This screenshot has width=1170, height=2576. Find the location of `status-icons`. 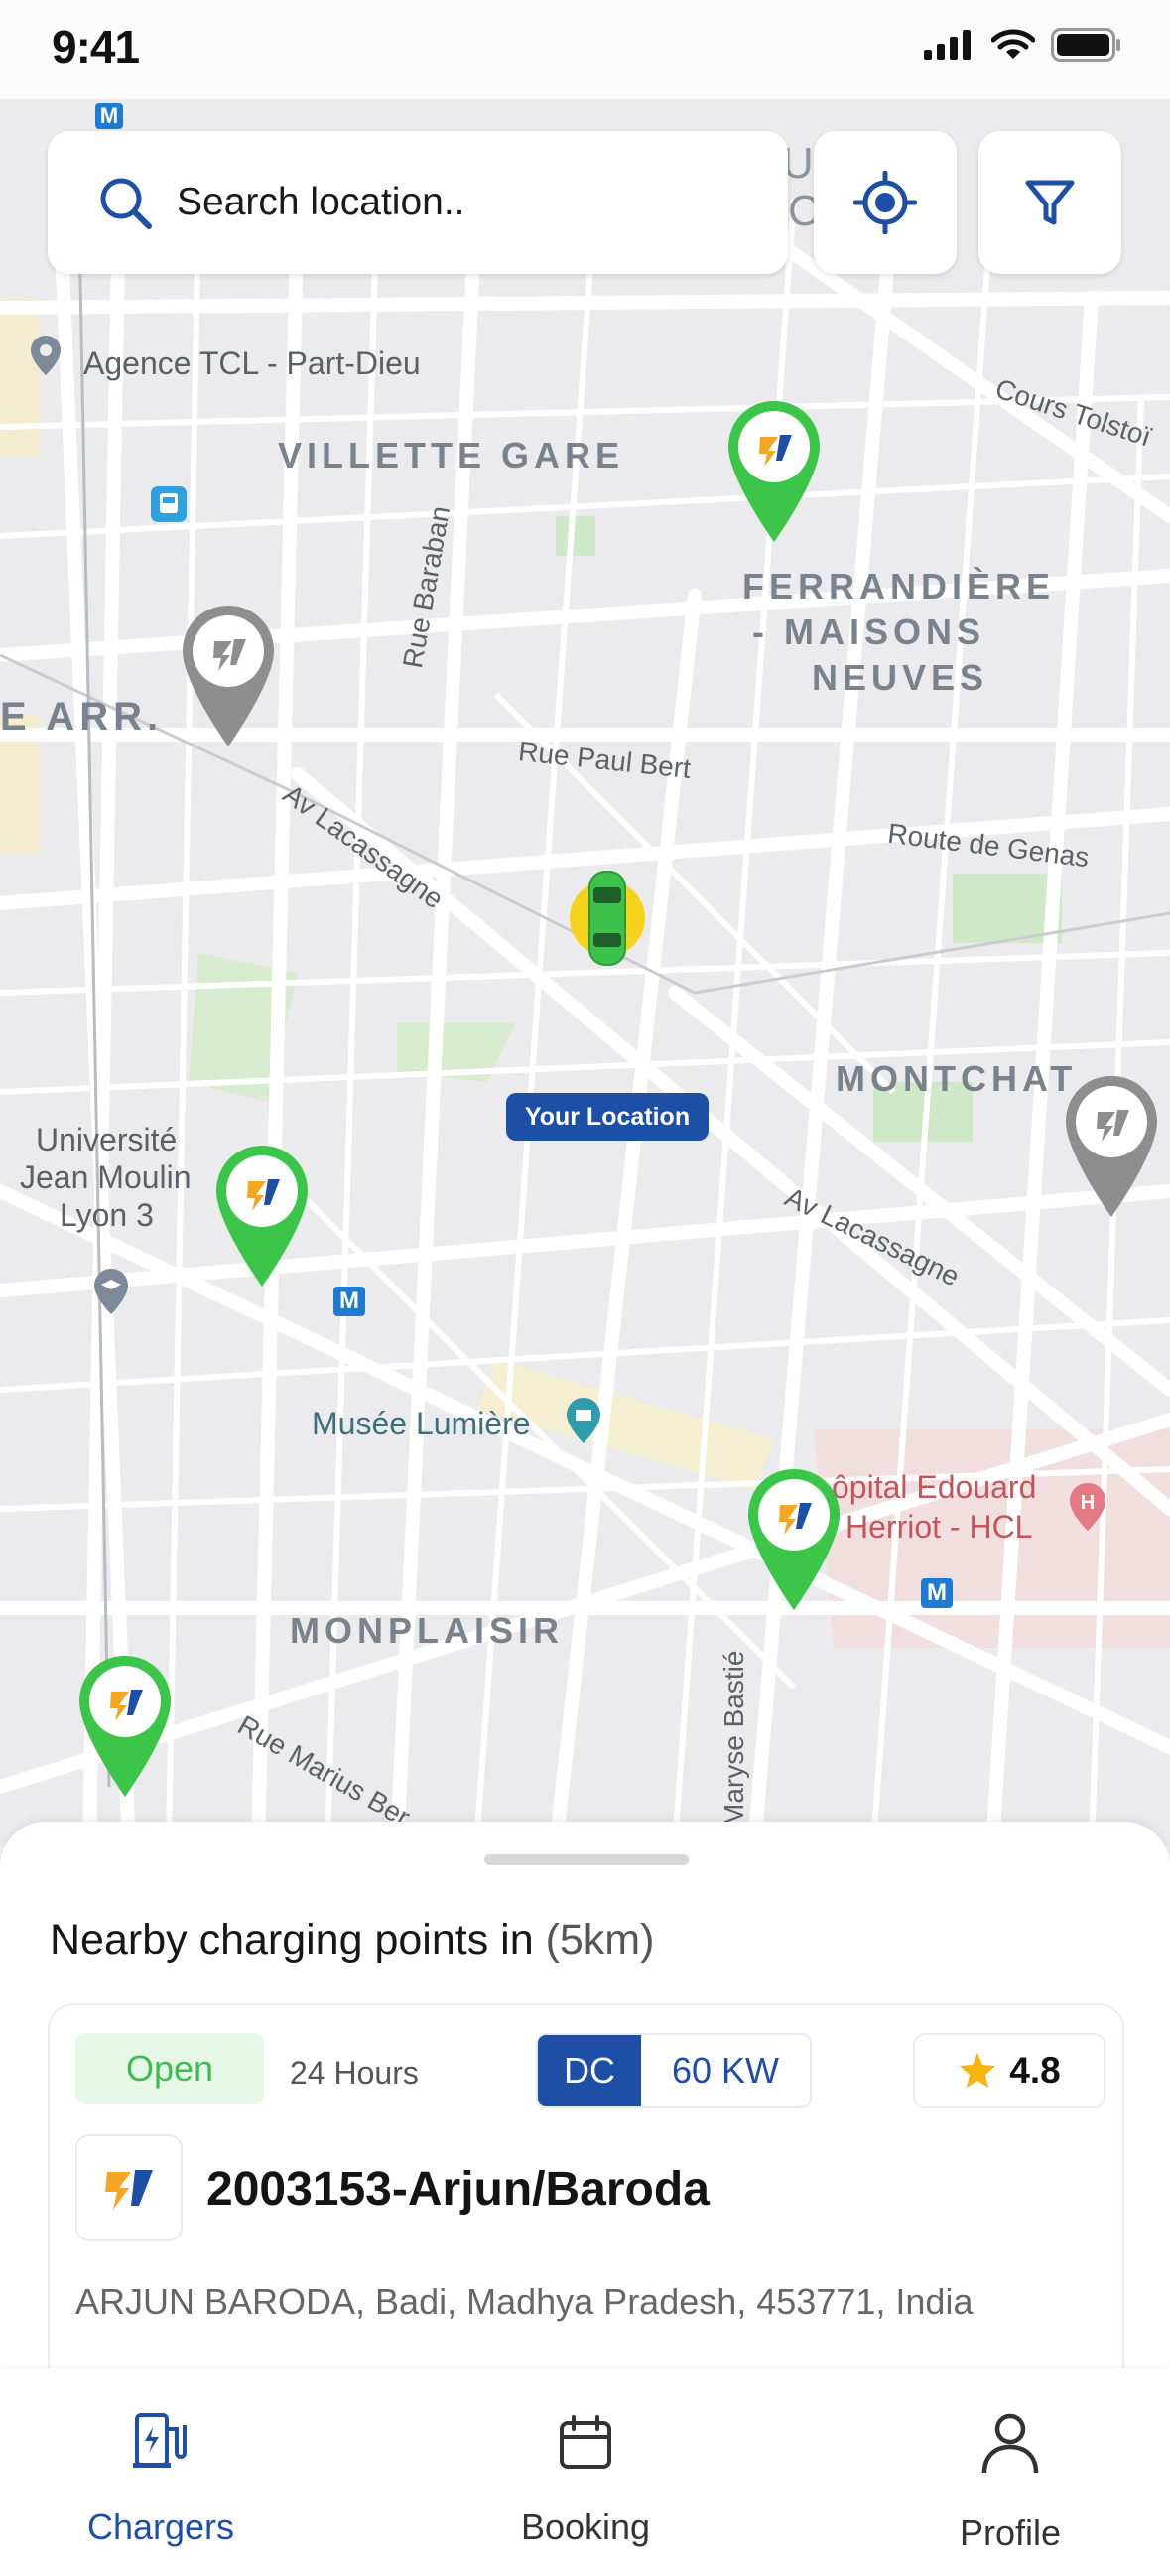

status-icons is located at coordinates (1023, 45).